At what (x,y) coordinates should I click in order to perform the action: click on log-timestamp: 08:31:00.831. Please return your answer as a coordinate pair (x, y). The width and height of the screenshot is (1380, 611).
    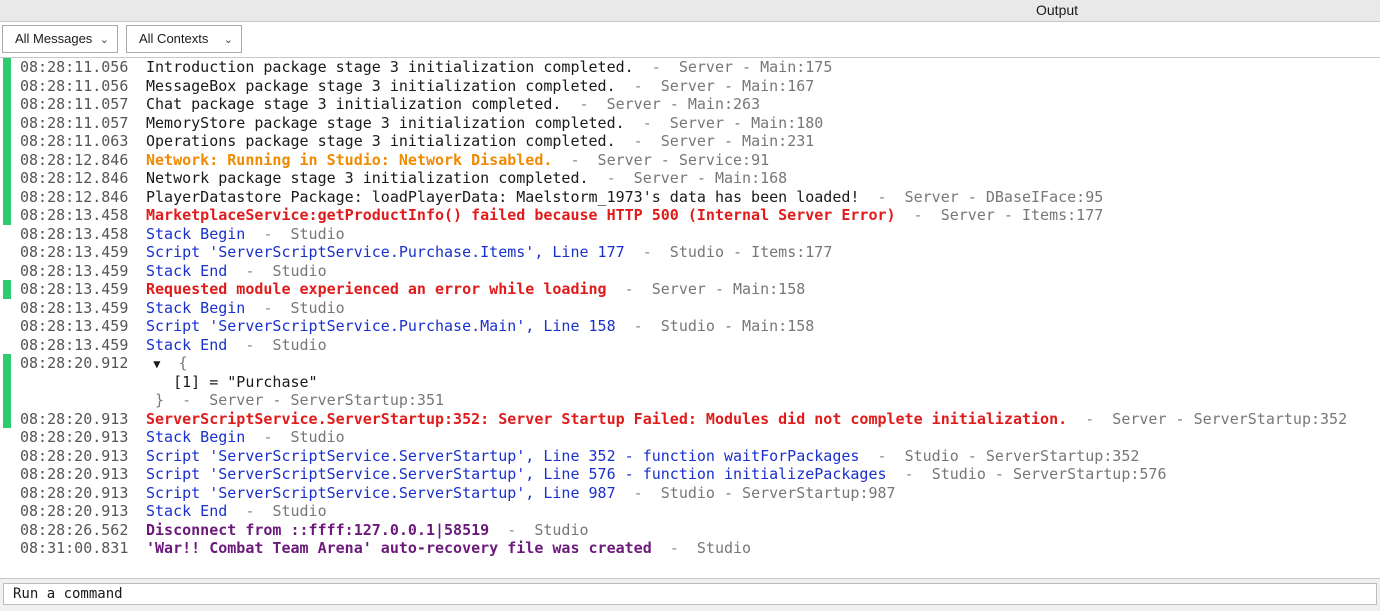
    Looking at the image, I should click on (74, 548).